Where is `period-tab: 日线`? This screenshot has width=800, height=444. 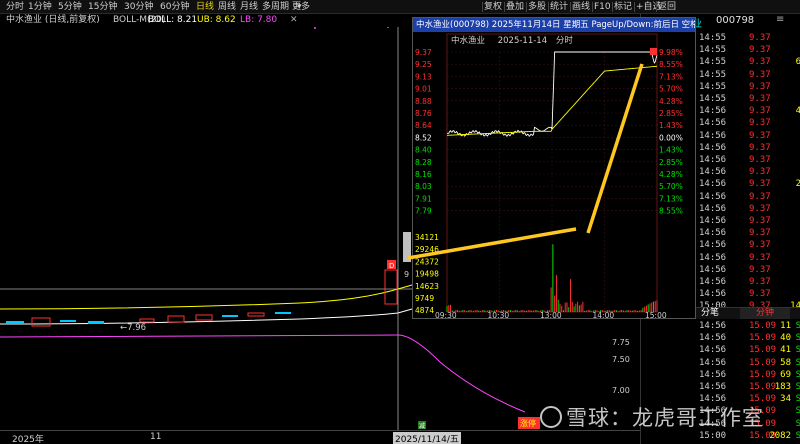
period-tab: 日线 is located at coordinates (205, 7).